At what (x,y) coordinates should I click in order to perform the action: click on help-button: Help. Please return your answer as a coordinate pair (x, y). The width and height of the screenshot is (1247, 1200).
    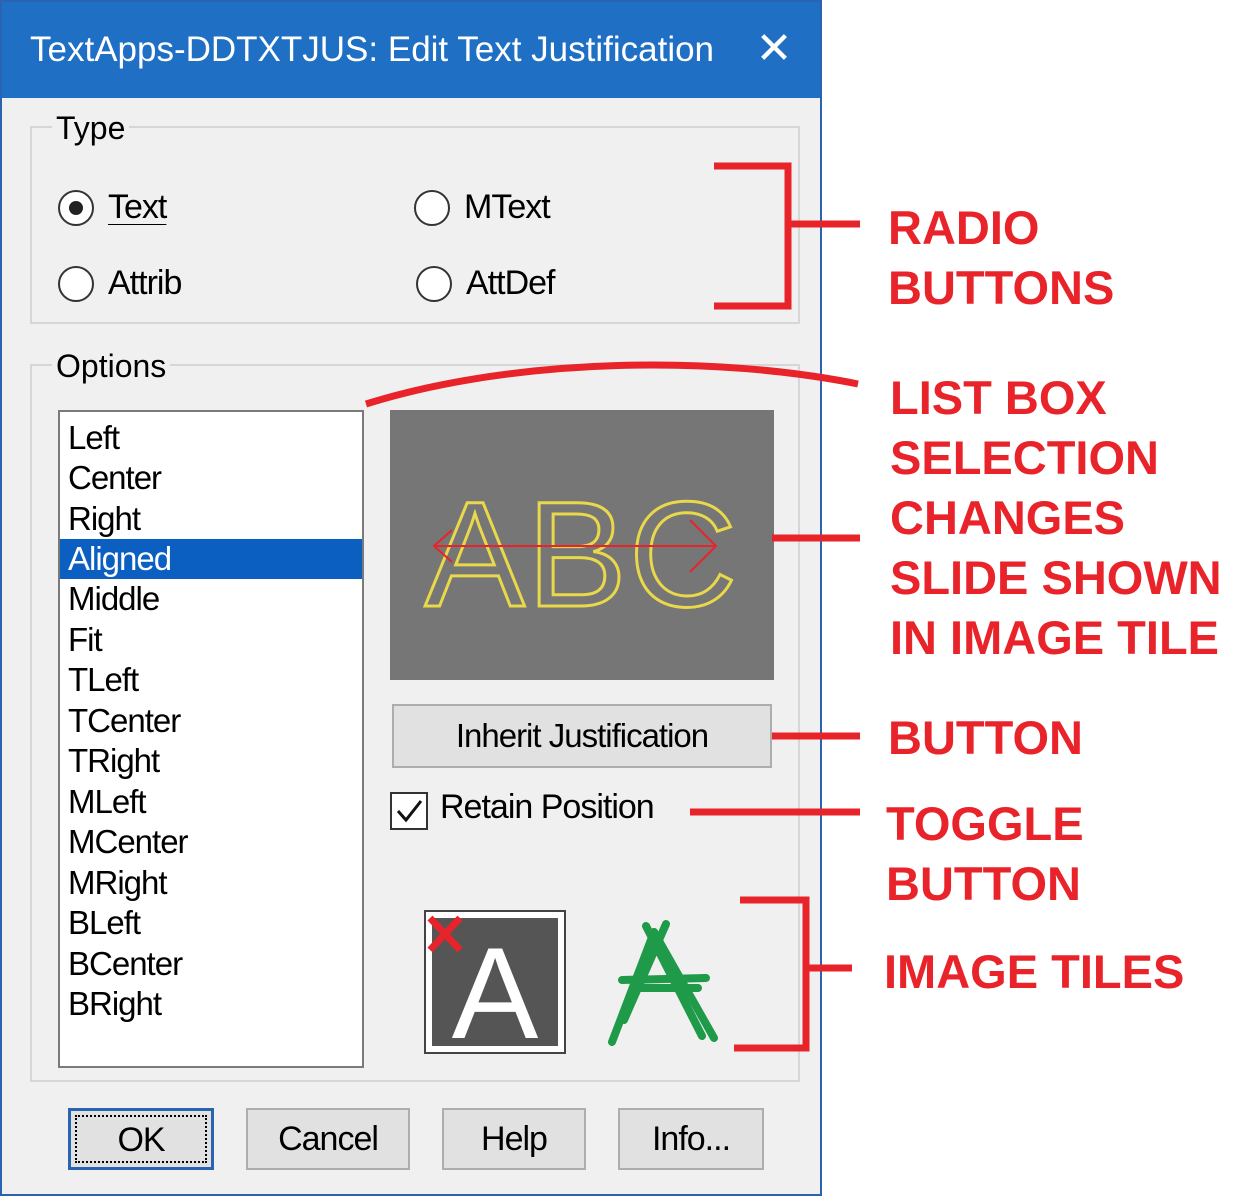
    Looking at the image, I should click on (514, 1139).